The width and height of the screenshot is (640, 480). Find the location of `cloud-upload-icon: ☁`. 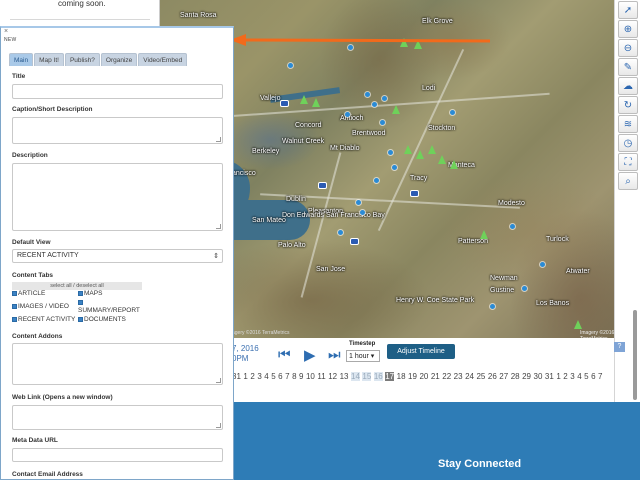

cloud-upload-icon: ☁ is located at coordinates (628, 86).